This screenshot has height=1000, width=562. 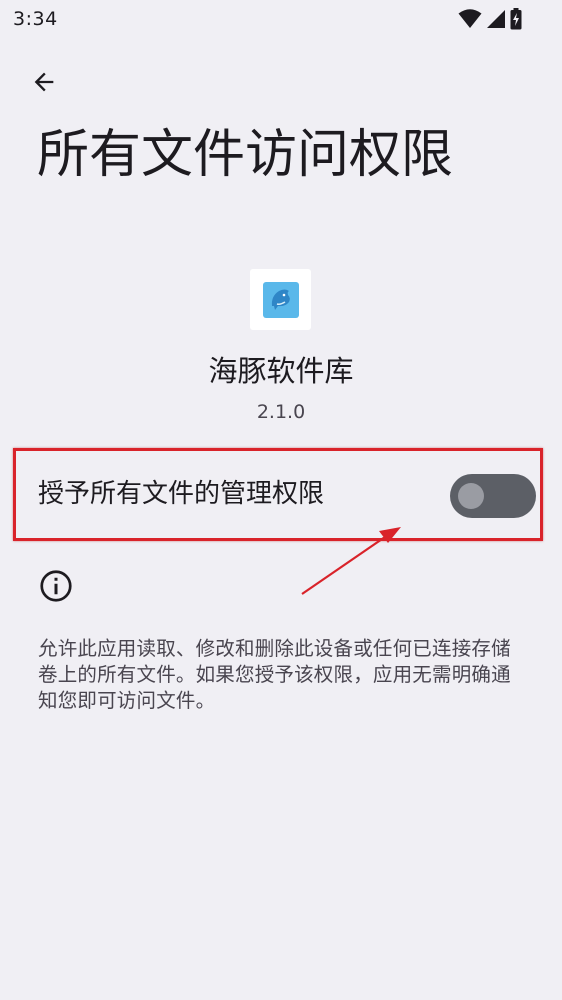 I want to click on all-files-permission-toggle, so click(x=493, y=496).